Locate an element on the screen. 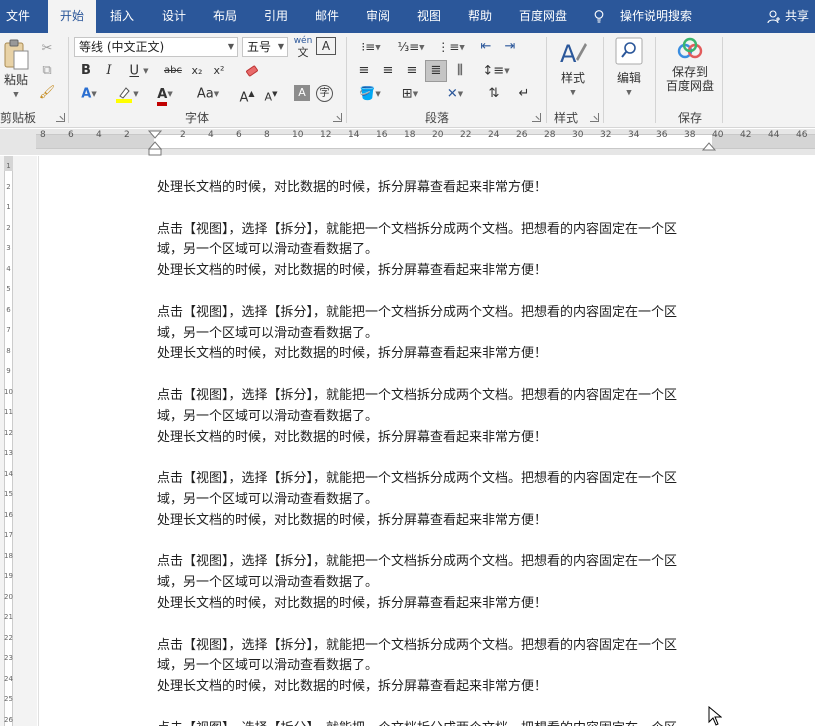  paragraph-launcher-icon is located at coordinates (536, 117).